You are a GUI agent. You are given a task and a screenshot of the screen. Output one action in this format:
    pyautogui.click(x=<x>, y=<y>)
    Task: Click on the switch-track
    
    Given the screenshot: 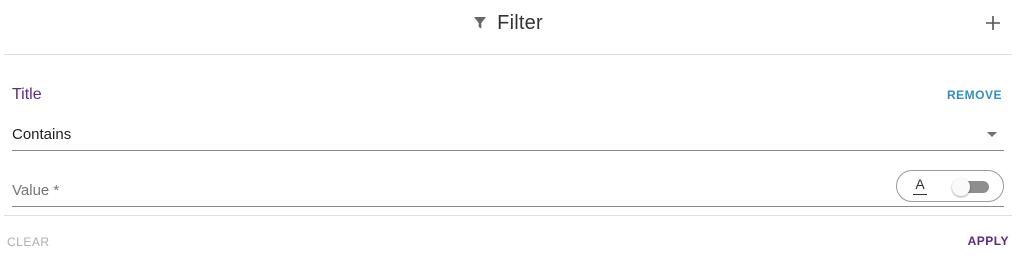 What is the action you would take?
    pyautogui.click(x=970, y=187)
    